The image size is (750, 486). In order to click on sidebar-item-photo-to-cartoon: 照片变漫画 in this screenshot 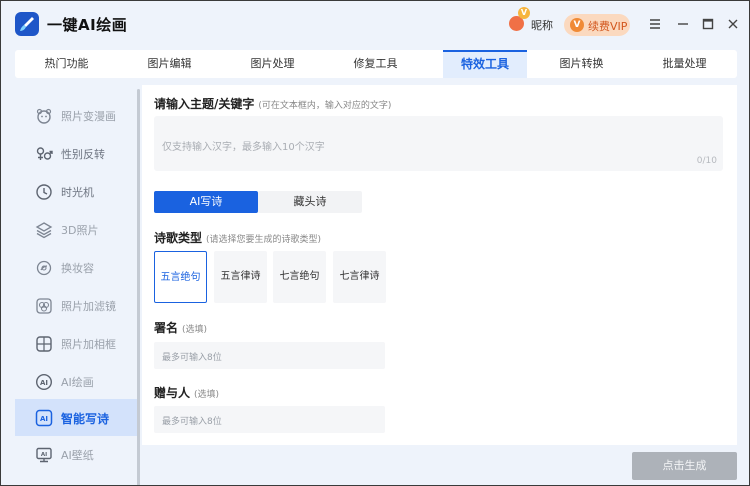, I will do `click(77, 115)`.